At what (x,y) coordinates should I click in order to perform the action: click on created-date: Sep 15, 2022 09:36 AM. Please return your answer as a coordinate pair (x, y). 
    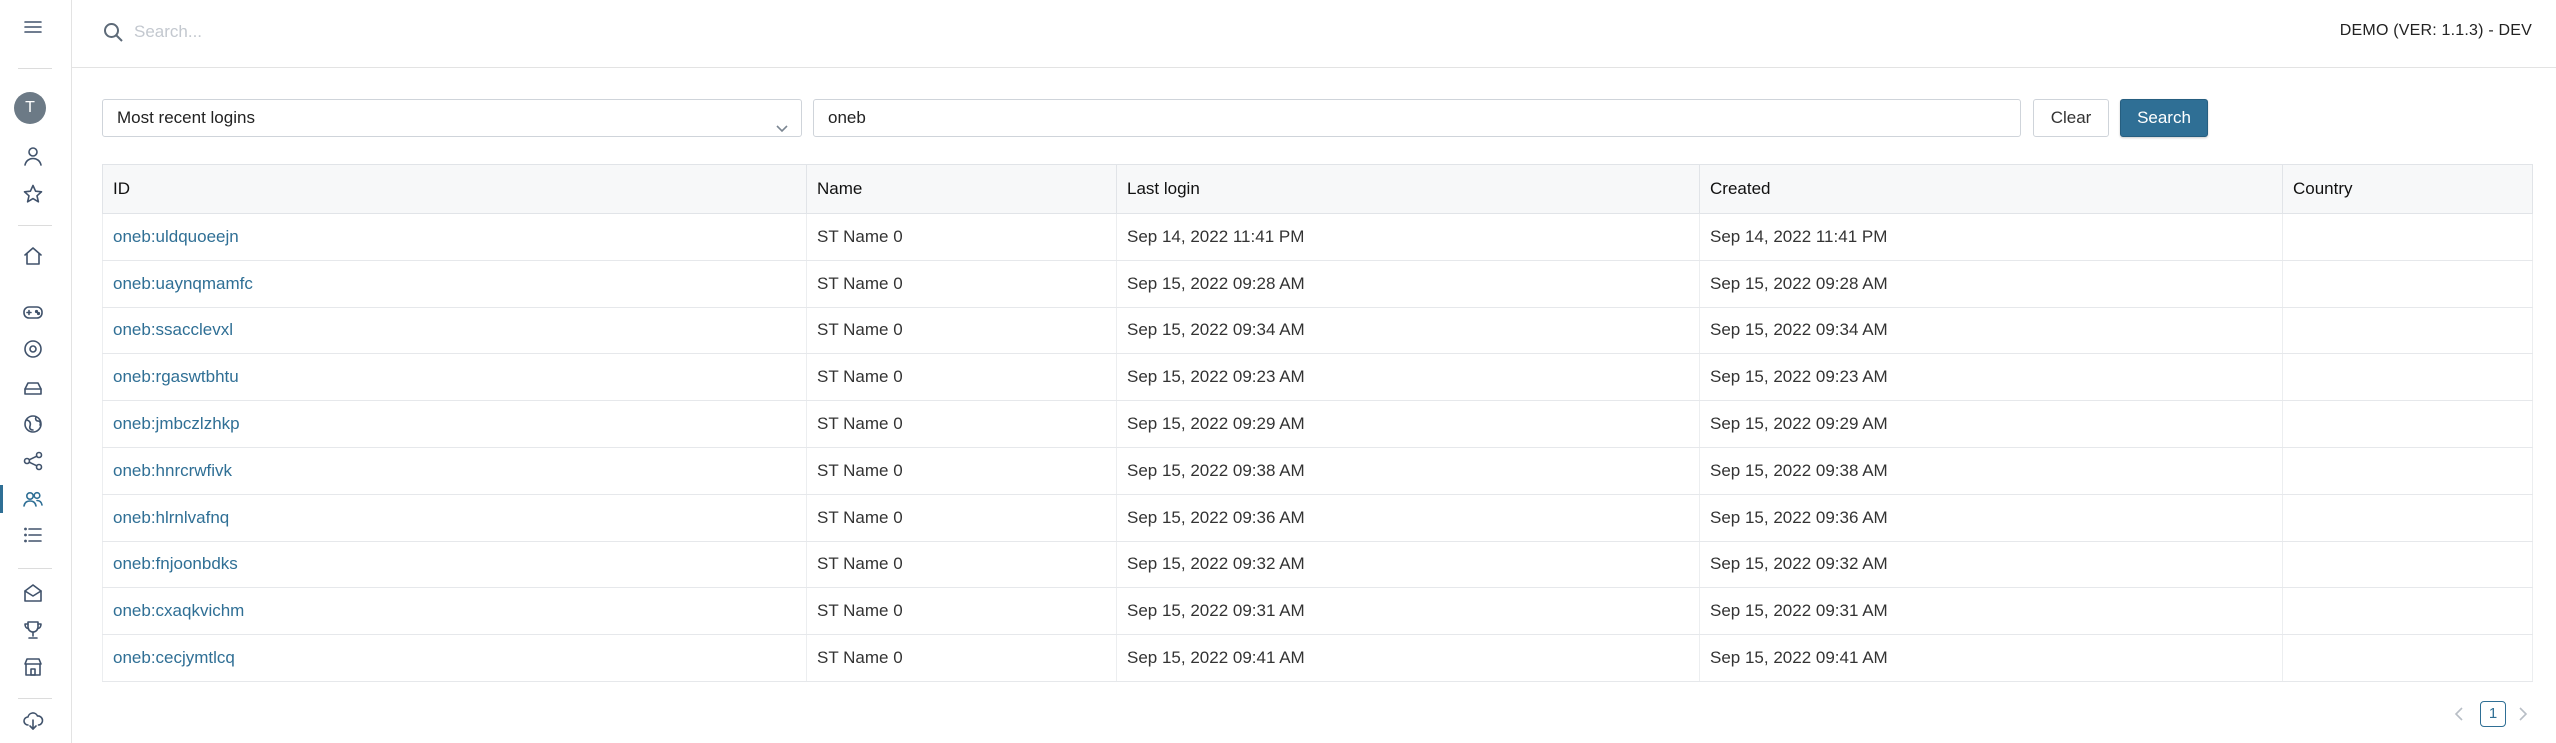
    Looking at the image, I should click on (1991, 518).